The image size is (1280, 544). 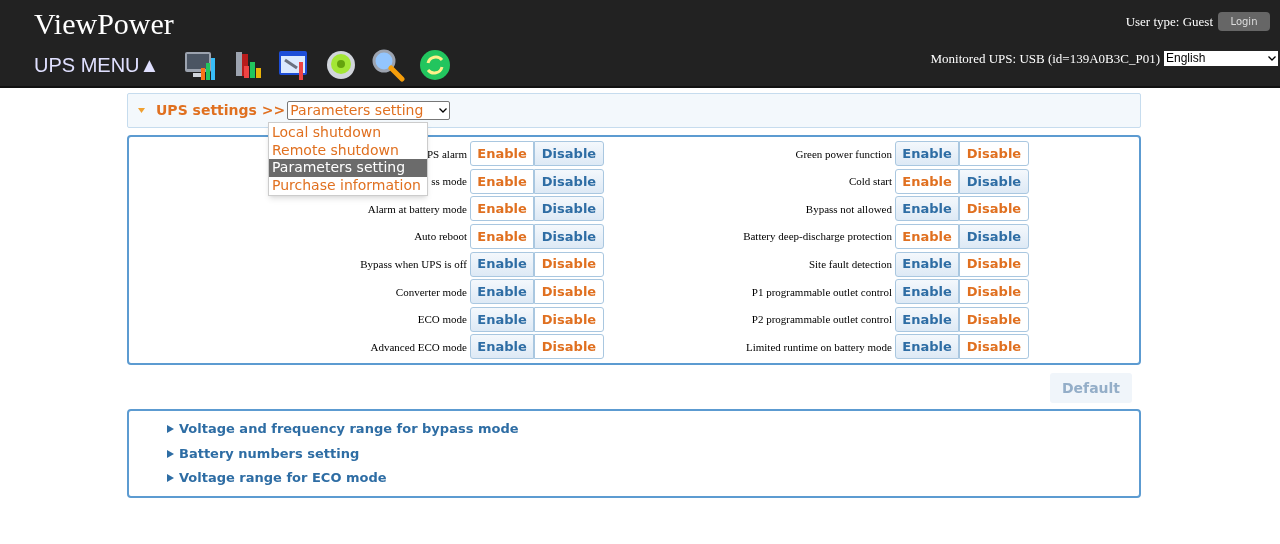 I want to click on parameter-label: Converter mode, so click(x=431, y=292).